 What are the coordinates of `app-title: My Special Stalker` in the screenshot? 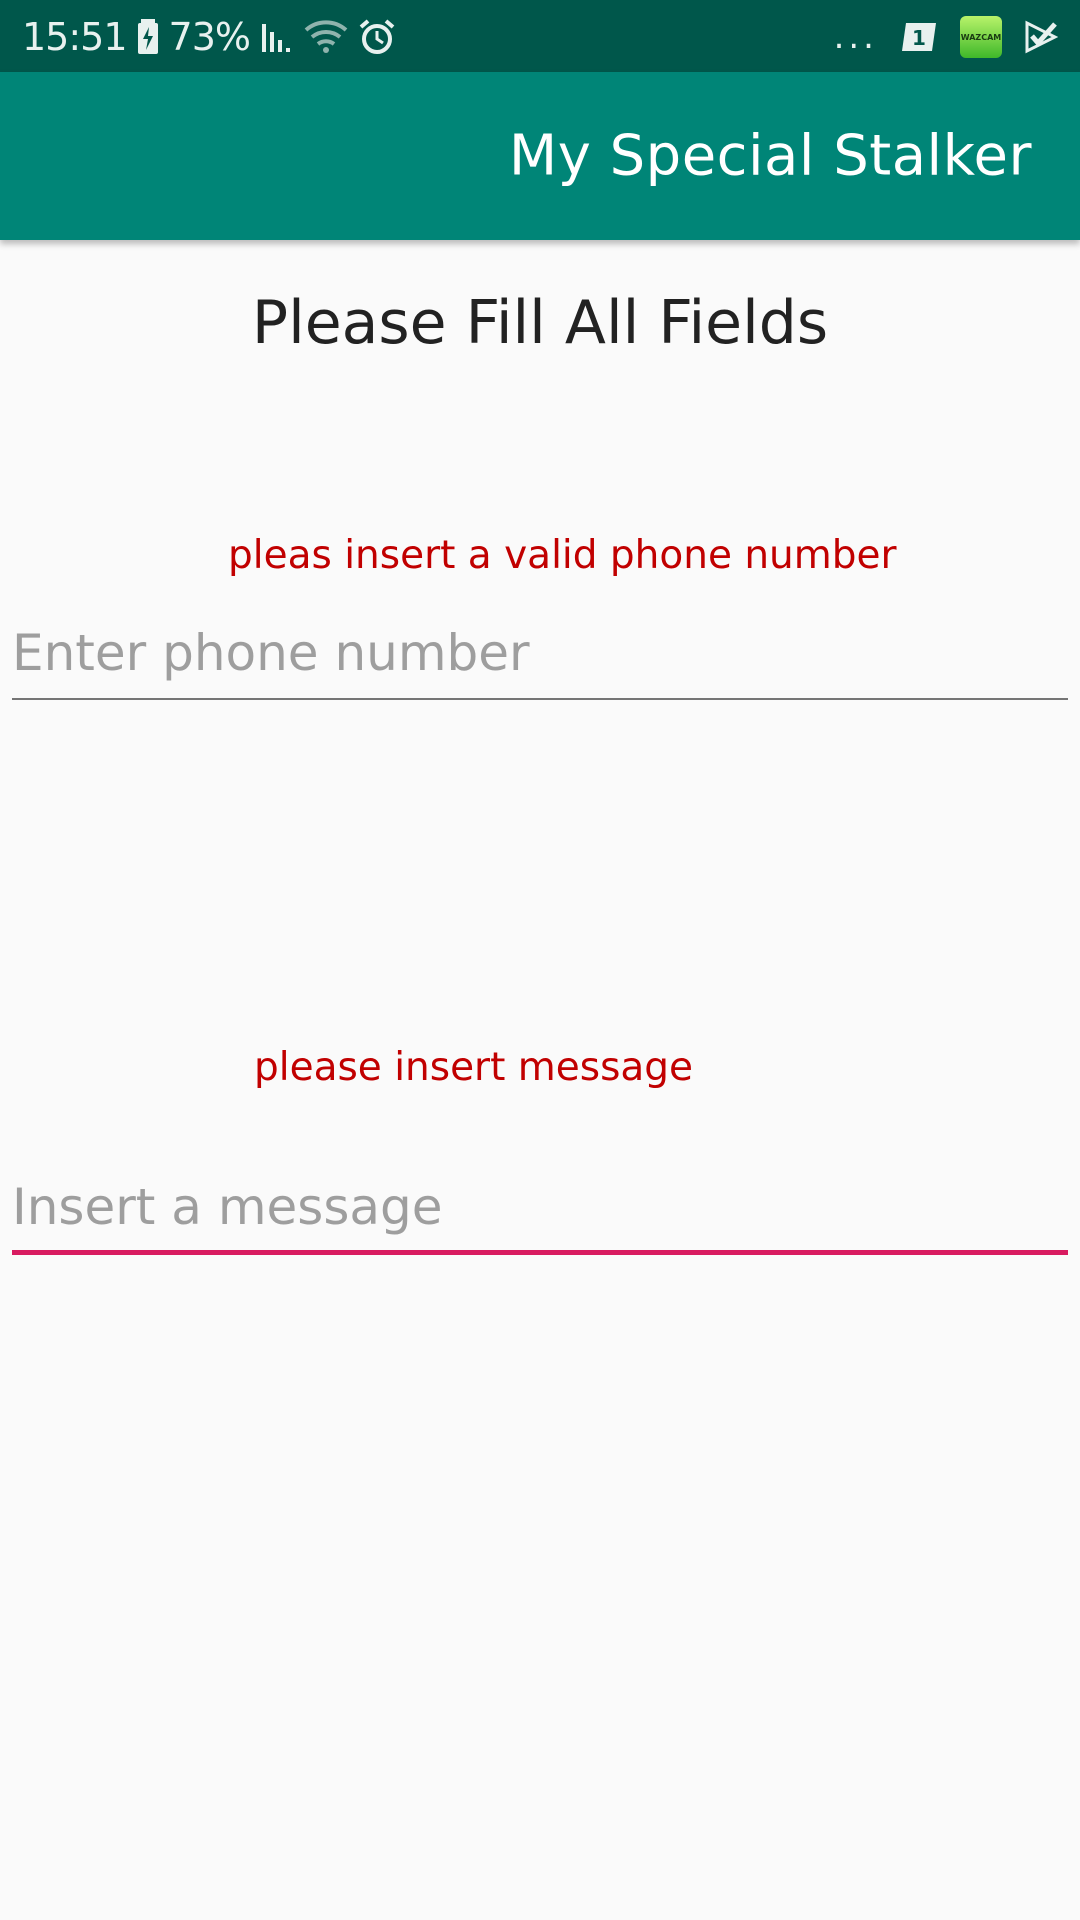 It's located at (770, 156).